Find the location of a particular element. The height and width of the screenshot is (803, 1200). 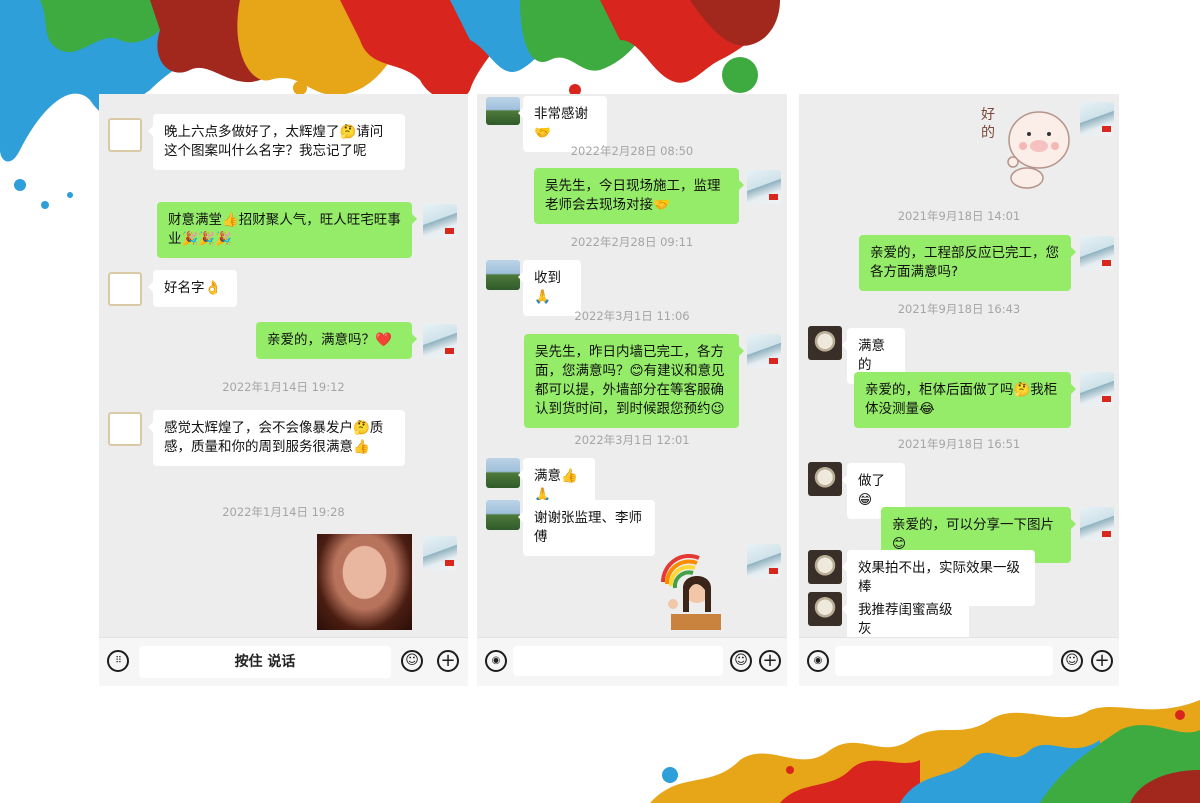

message-bubble-out: 财意满堂👍招财聚人气，旺人旺宅旺事业🎉🎉🎉 is located at coordinates (287, 230).